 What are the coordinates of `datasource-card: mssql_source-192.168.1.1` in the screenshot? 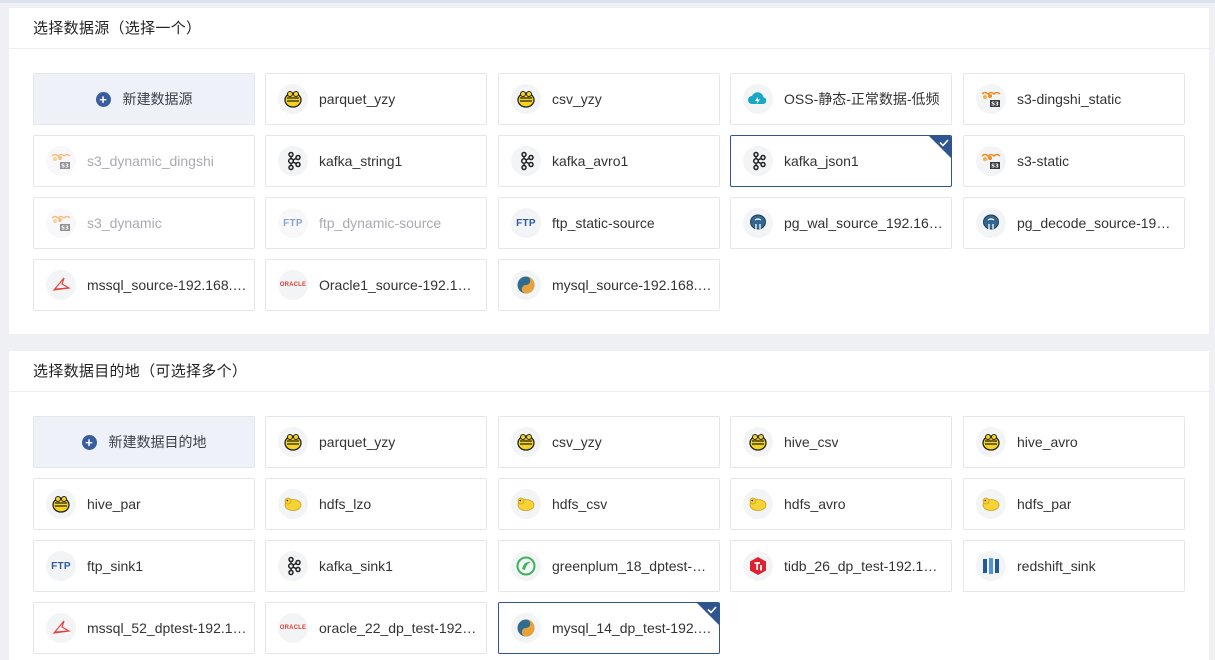 It's located at (144, 285).